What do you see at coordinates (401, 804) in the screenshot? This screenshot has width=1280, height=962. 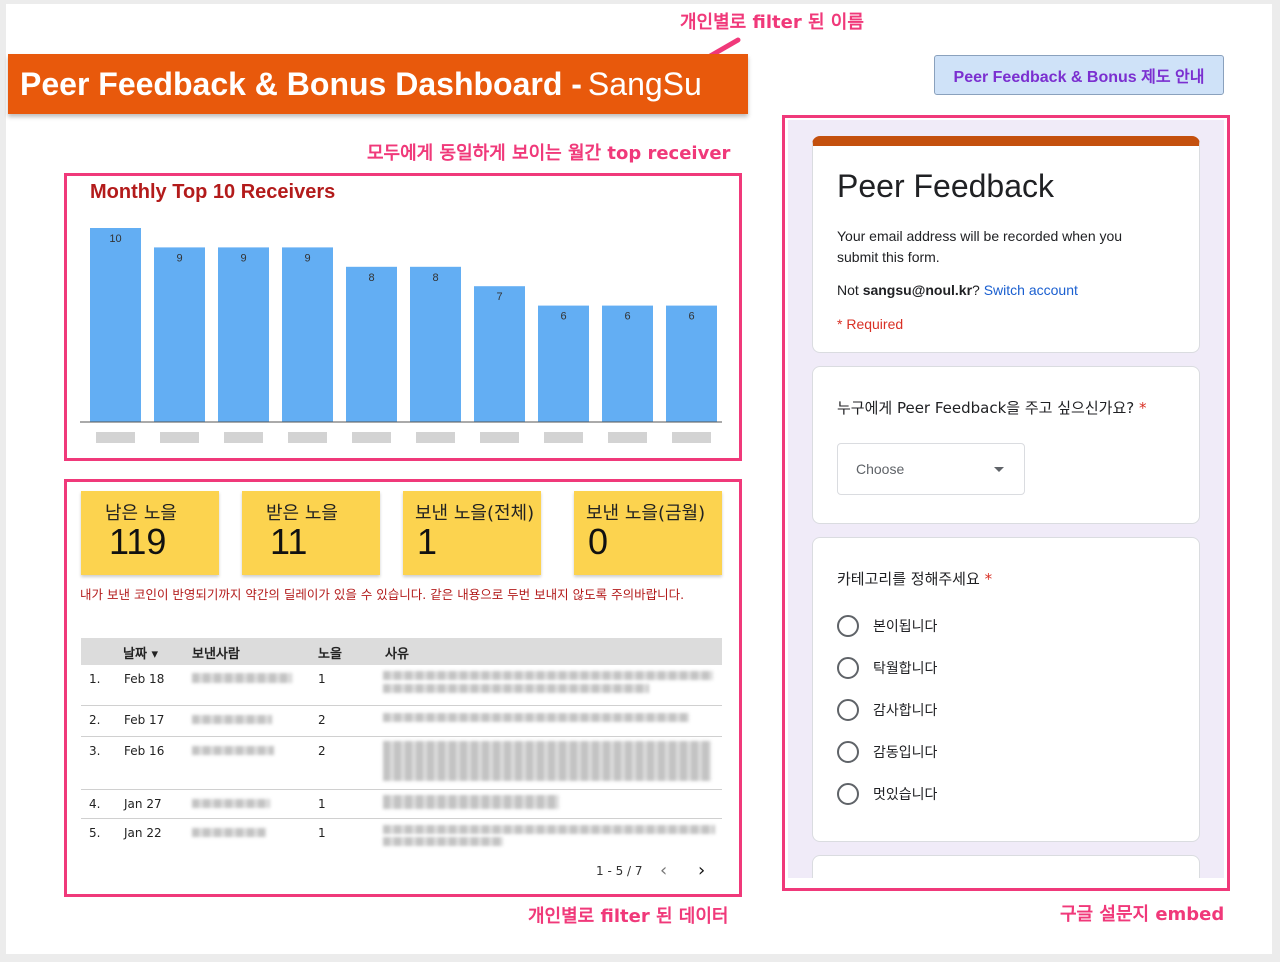 I see `table-row: 4. Jan 27 1` at bounding box center [401, 804].